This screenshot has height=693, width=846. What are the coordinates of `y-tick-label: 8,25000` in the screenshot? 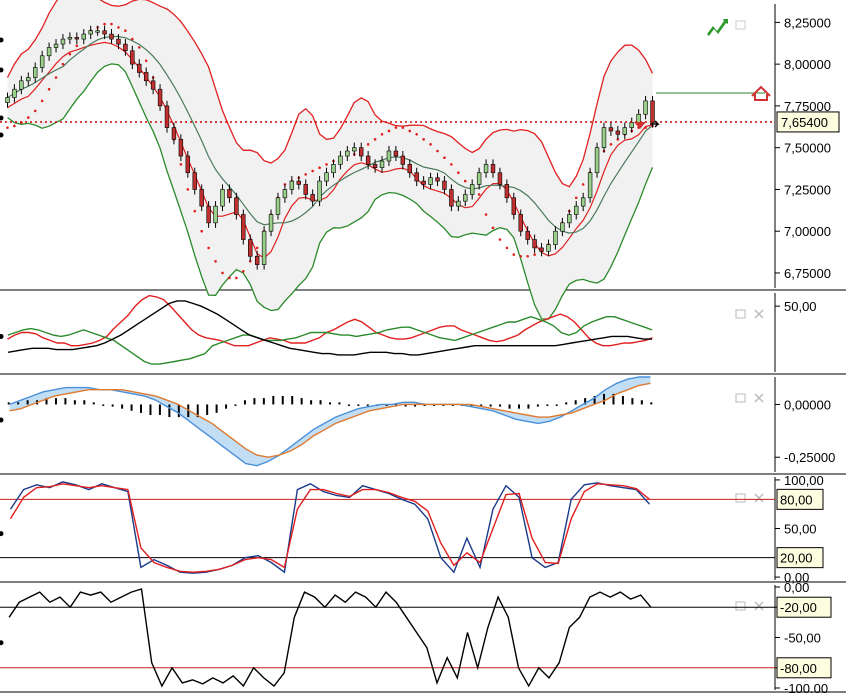 It's located at (807, 22).